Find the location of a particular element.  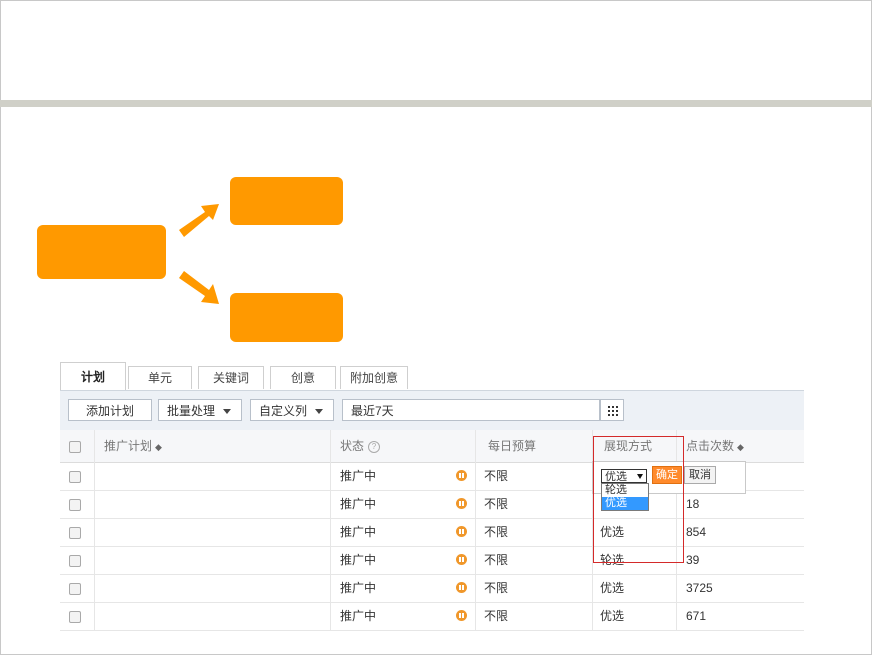

custom-columns-dropdown: 自定义列 is located at coordinates (292, 410).